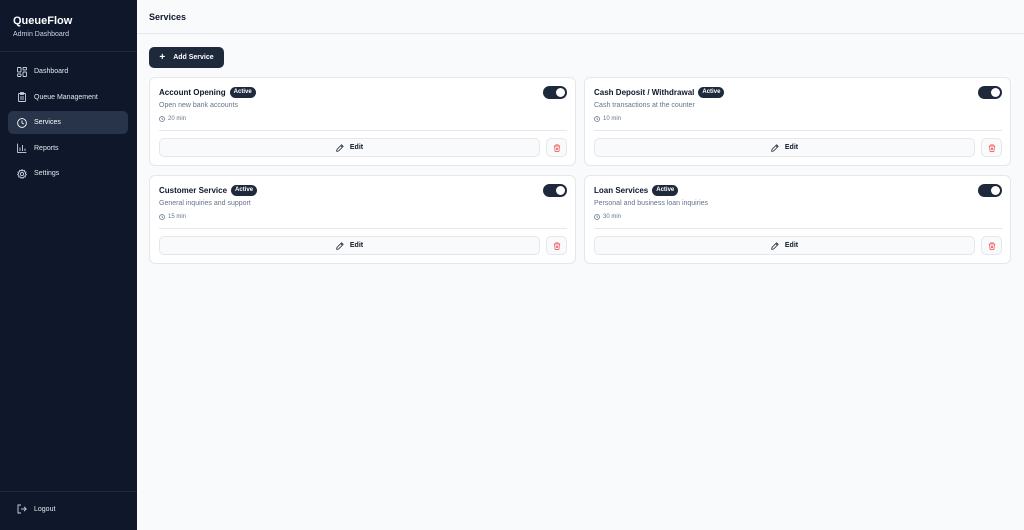 This screenshot has height=530, width=1024. What do you see at coordinates (22, 71) in the screenshot?
I see `dashboard-icon` at bounding box center [22, 71].